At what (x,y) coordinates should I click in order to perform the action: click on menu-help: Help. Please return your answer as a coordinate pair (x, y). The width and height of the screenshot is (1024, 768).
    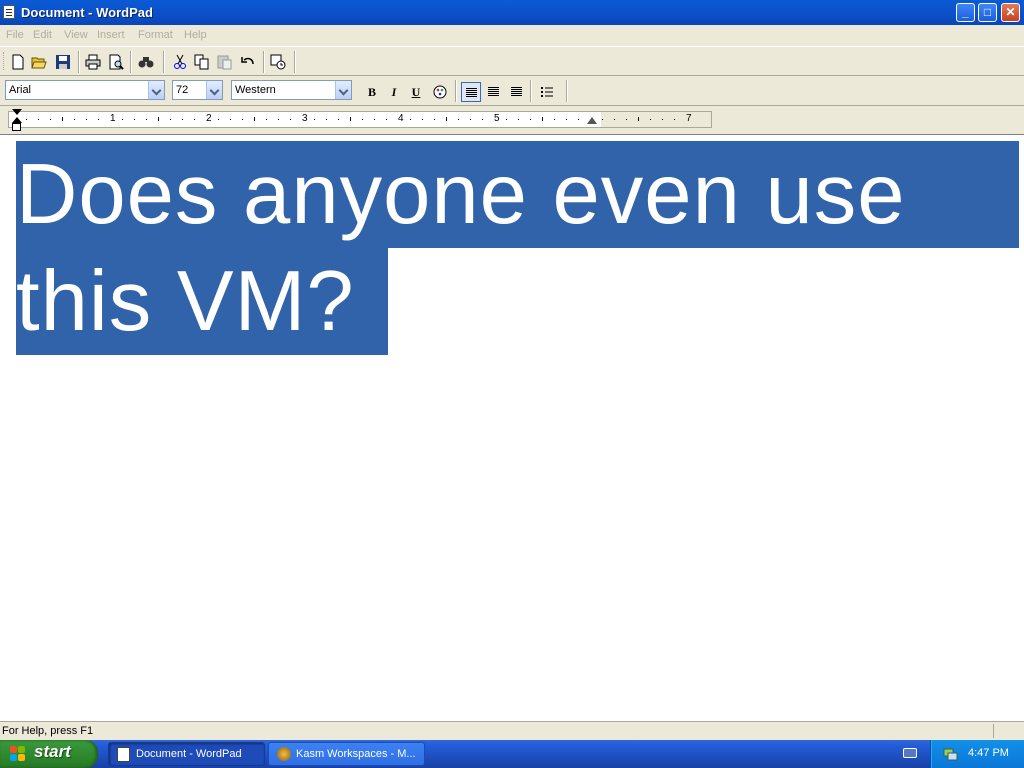
    Looking at the image, I should click on (195, 35).